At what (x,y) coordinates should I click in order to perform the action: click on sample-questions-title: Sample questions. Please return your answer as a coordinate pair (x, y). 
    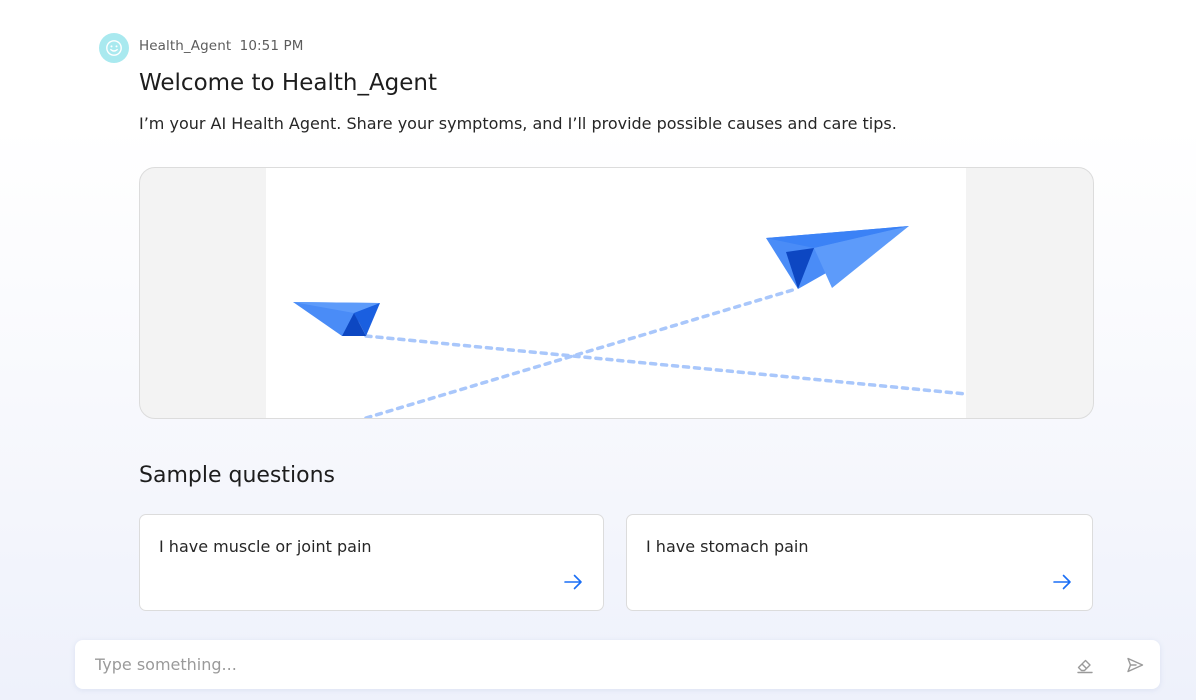
    Looking at the image, I should click on (237, 475).